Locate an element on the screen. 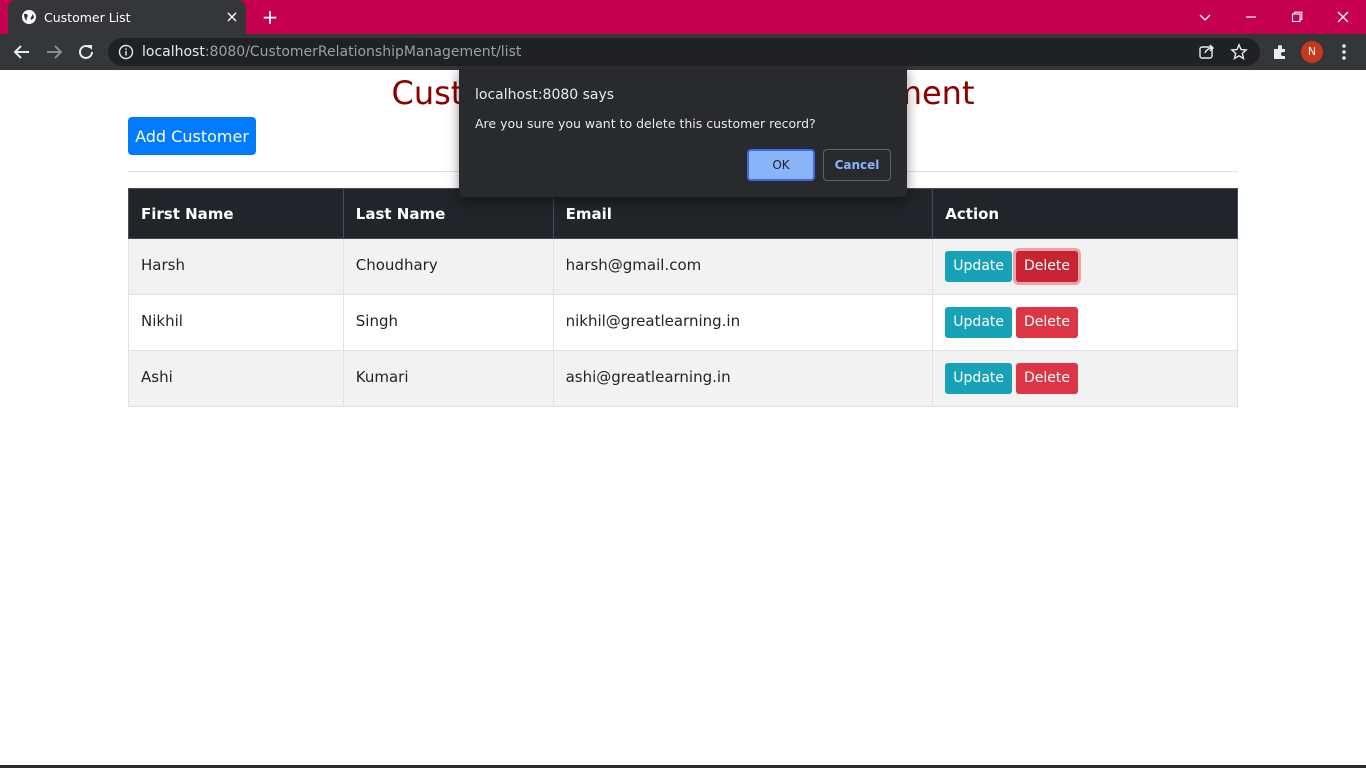  reload-icon is located at coordinates (86, 52).